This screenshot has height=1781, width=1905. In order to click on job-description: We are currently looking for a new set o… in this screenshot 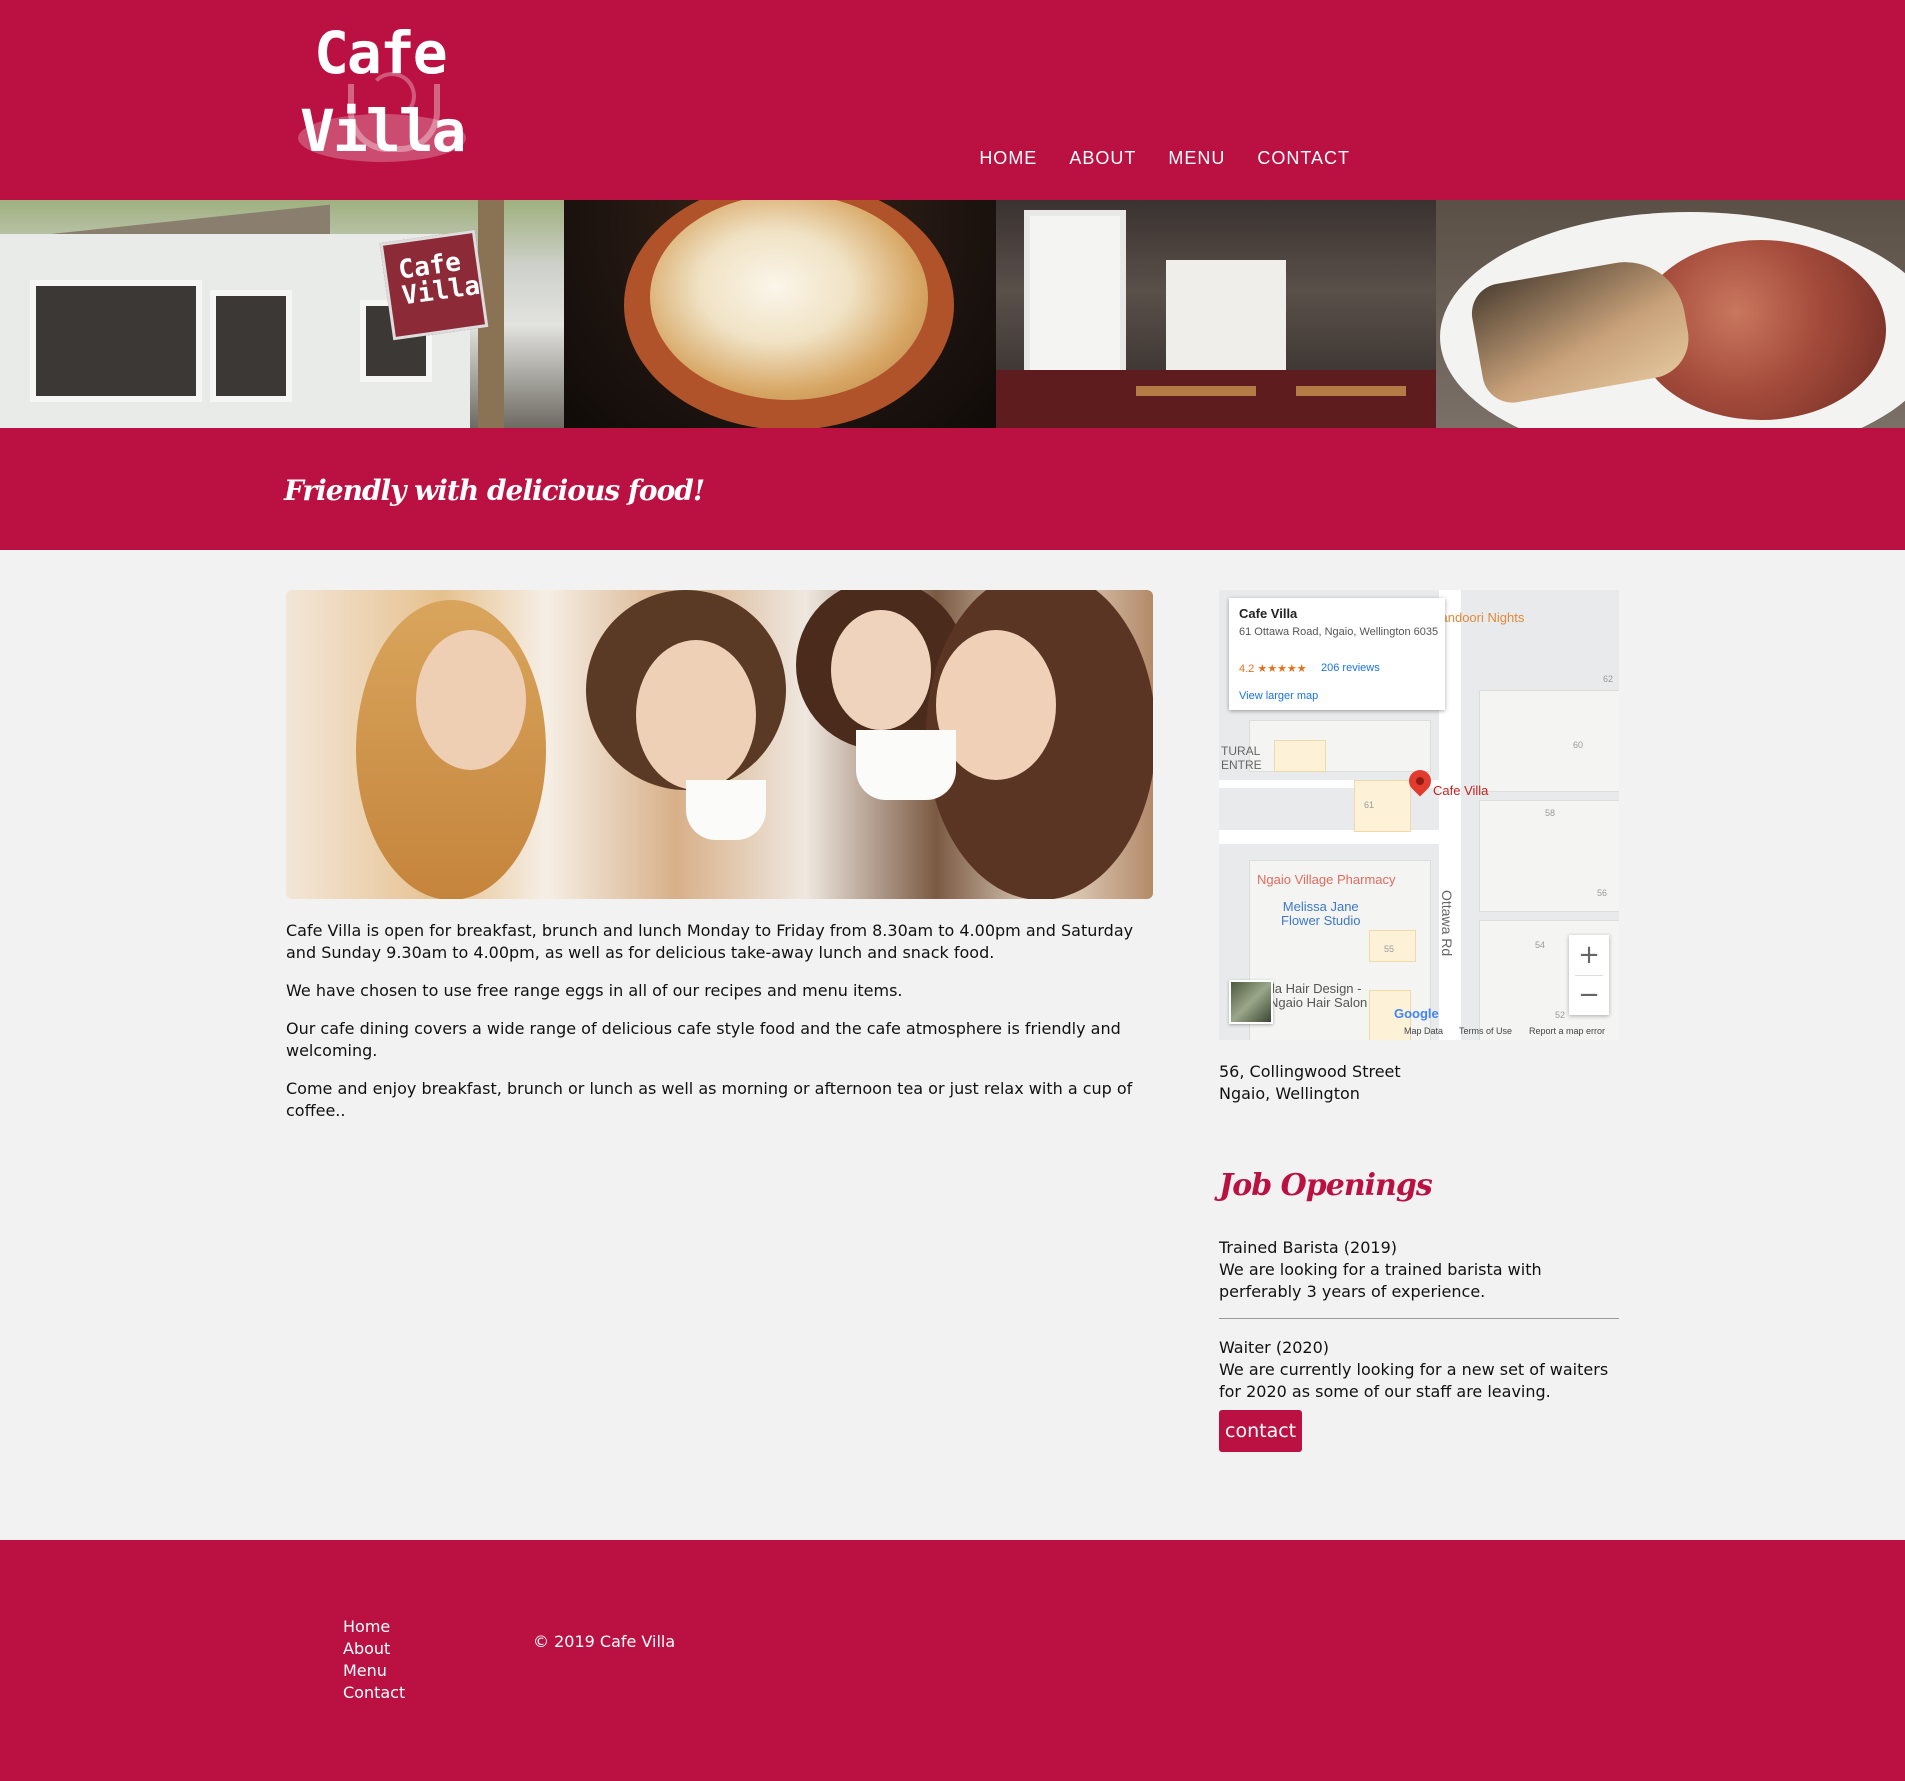, I will do `click(1414, 1380)`.